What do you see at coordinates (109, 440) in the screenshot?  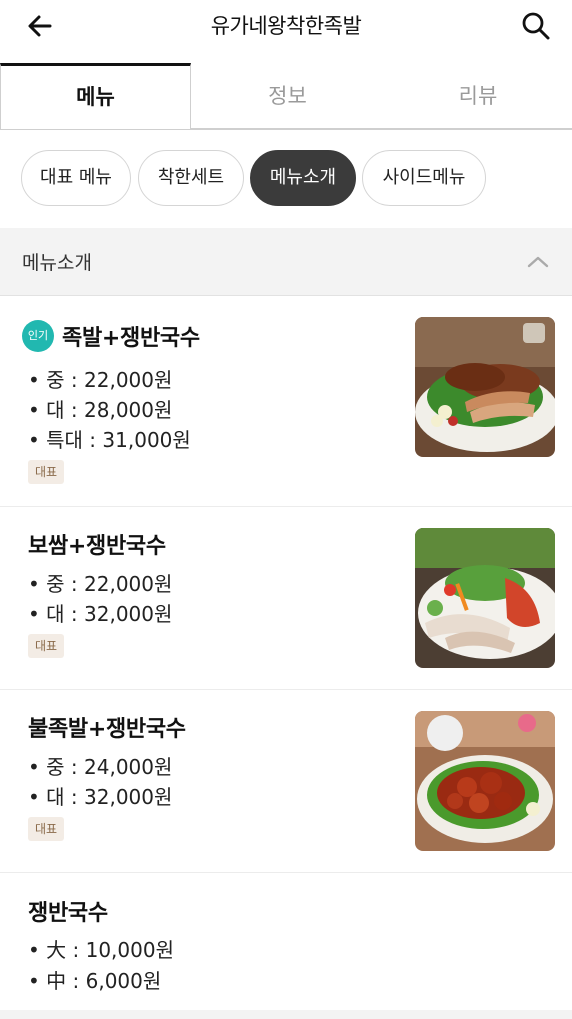 I see `menu-item-price: • 특대 : 31,000원` at bounding box center [109, 440].